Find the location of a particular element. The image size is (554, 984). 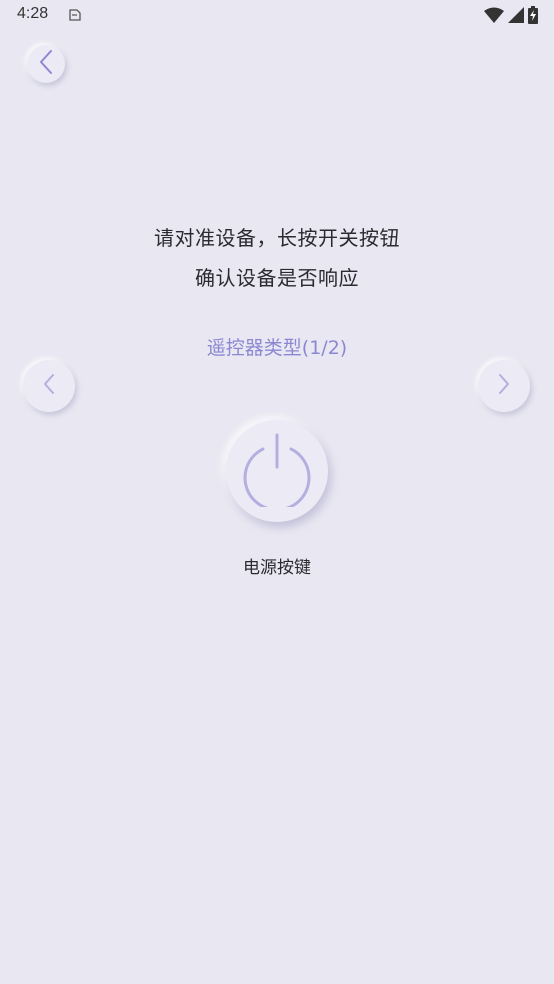

status-icons is located at coordinates (511, 17).